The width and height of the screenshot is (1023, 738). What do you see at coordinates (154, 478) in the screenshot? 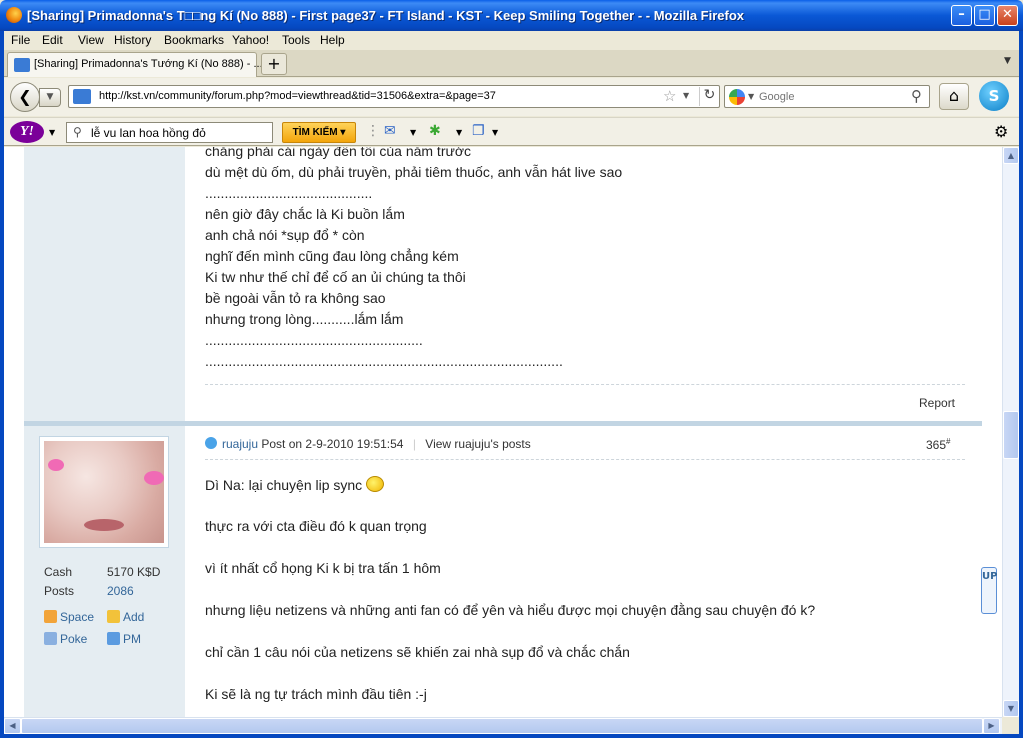
I see `avatar-cheek-right` at bounding box center [154, 478].